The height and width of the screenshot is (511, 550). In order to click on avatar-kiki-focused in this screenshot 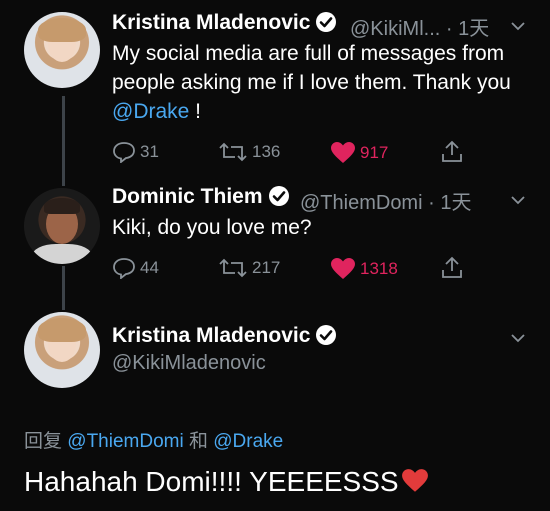, I will do `click(62, 350)`.